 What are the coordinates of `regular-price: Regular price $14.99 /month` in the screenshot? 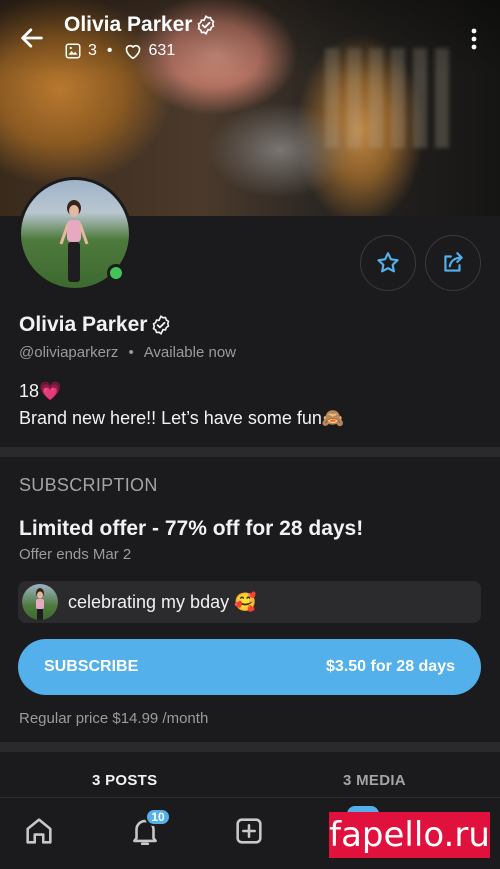 It's located at (114, 718).